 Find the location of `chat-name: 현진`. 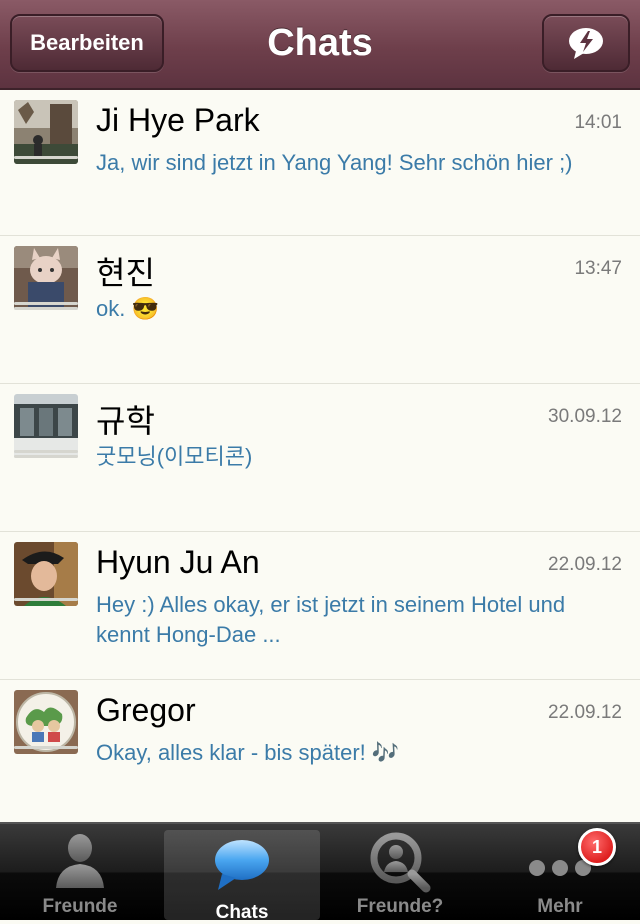

chat-name: 현진 is located at coordinates (125, 273).